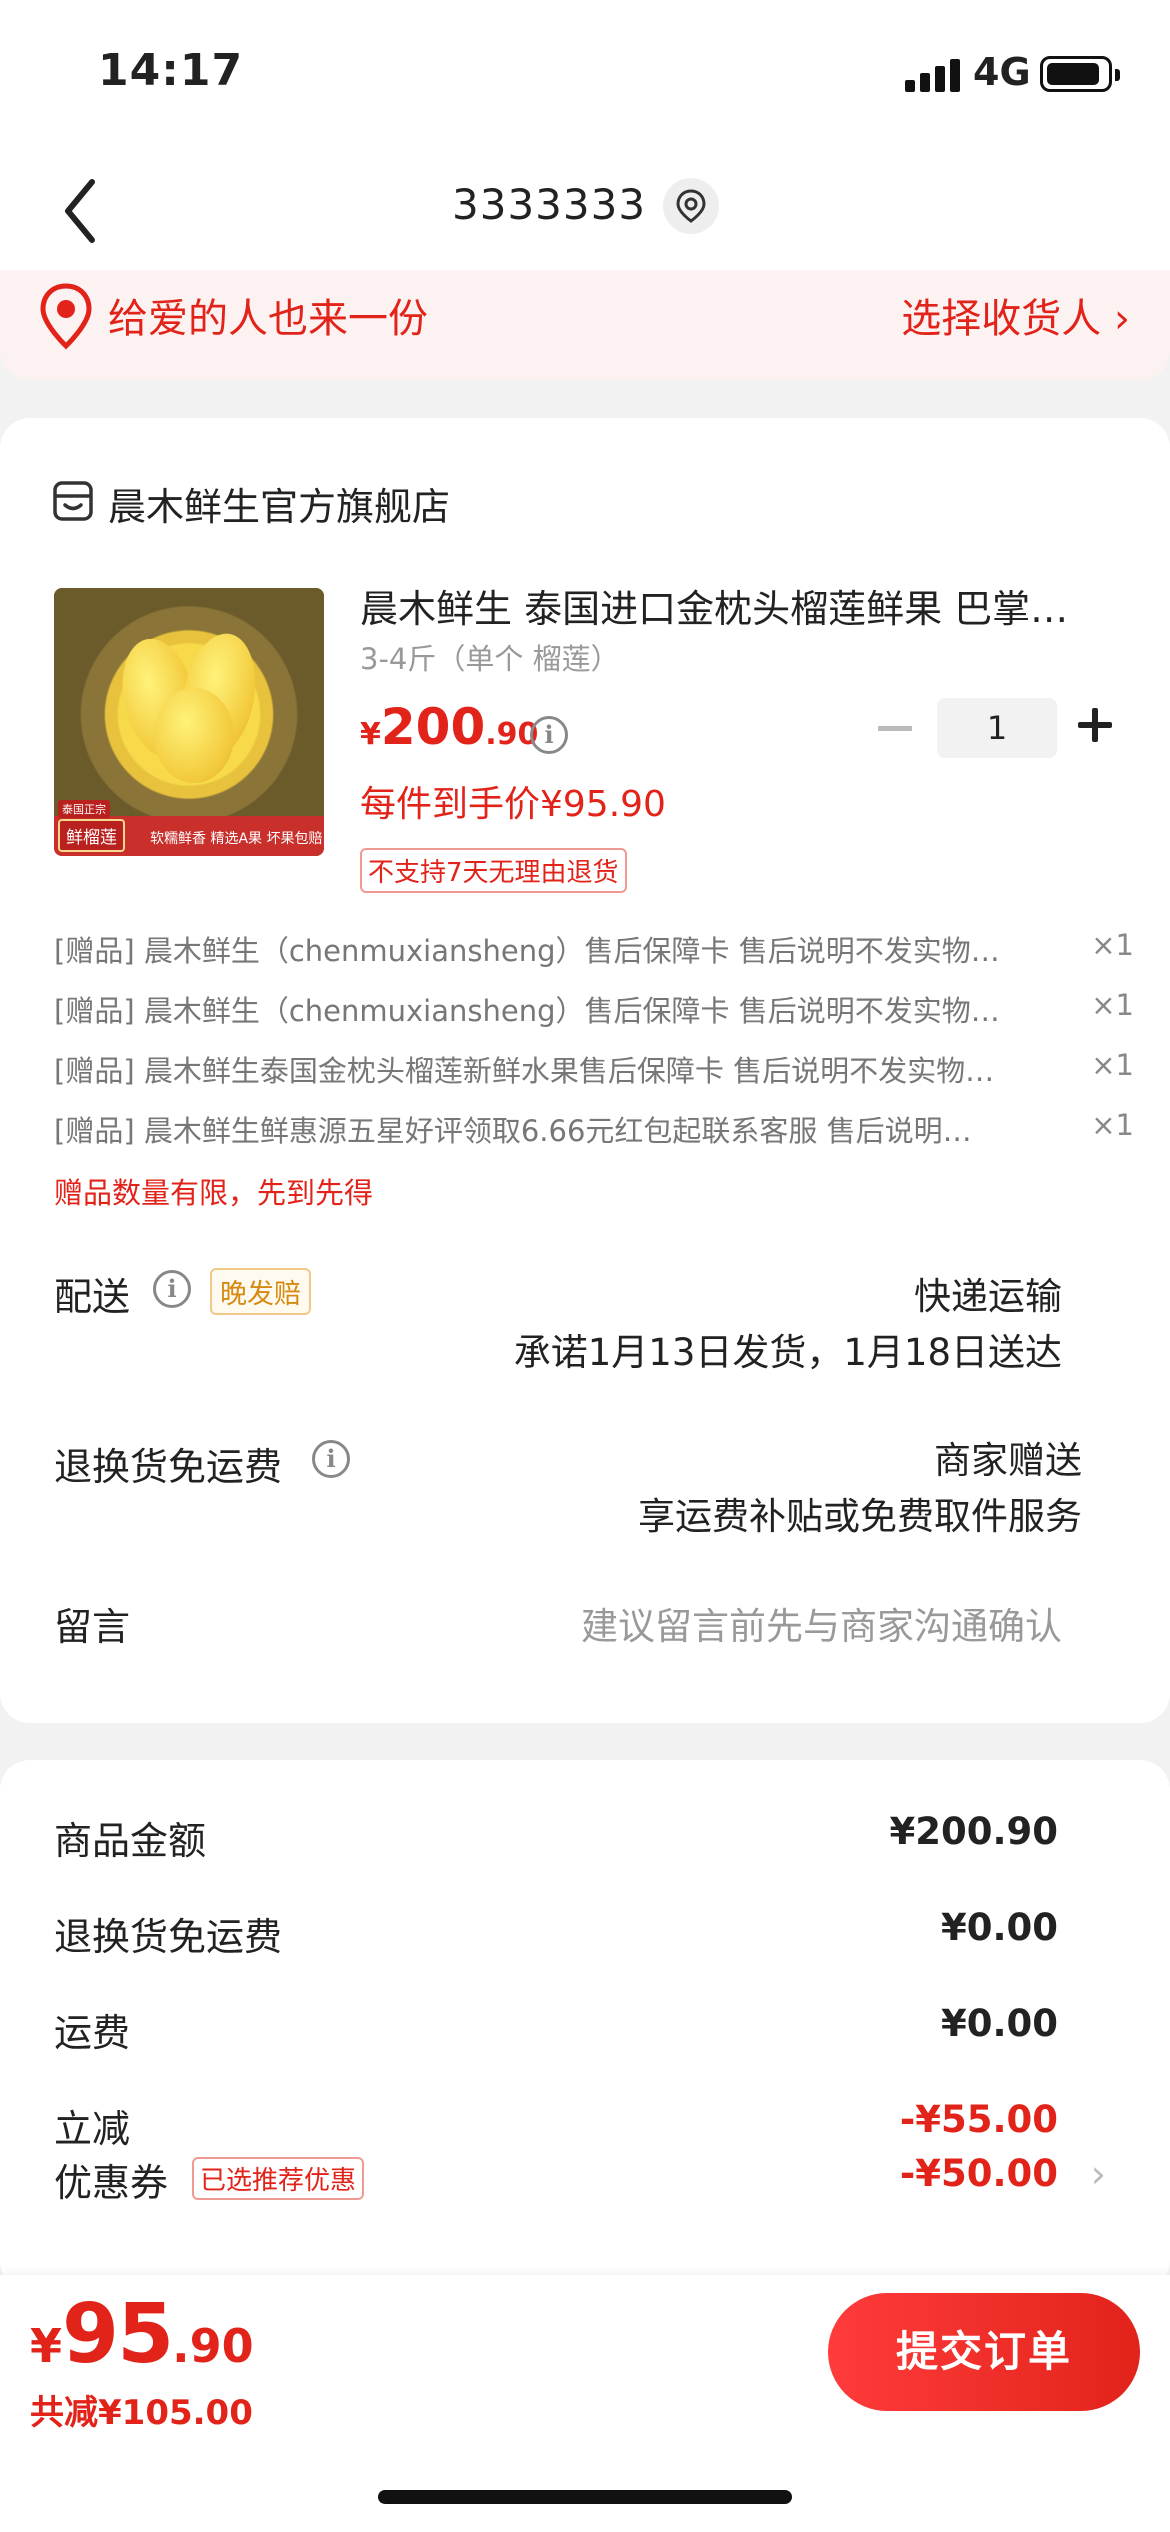  I want to click on image-badge-main: 鲜榴莲, so click(91, 835).